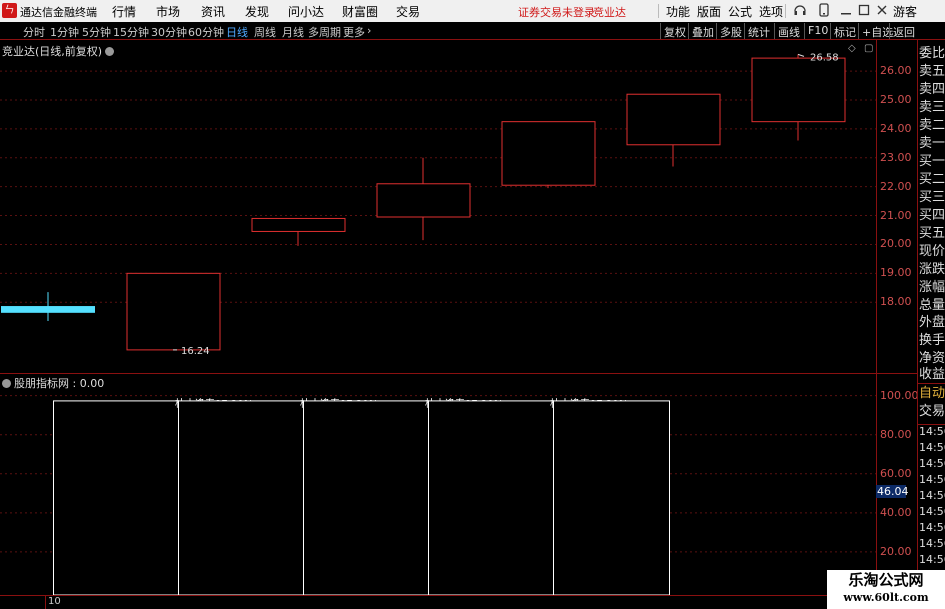  Describe the element at coordinates (903, 31) in the screenshot. I see `back-button: 返回` at that location.